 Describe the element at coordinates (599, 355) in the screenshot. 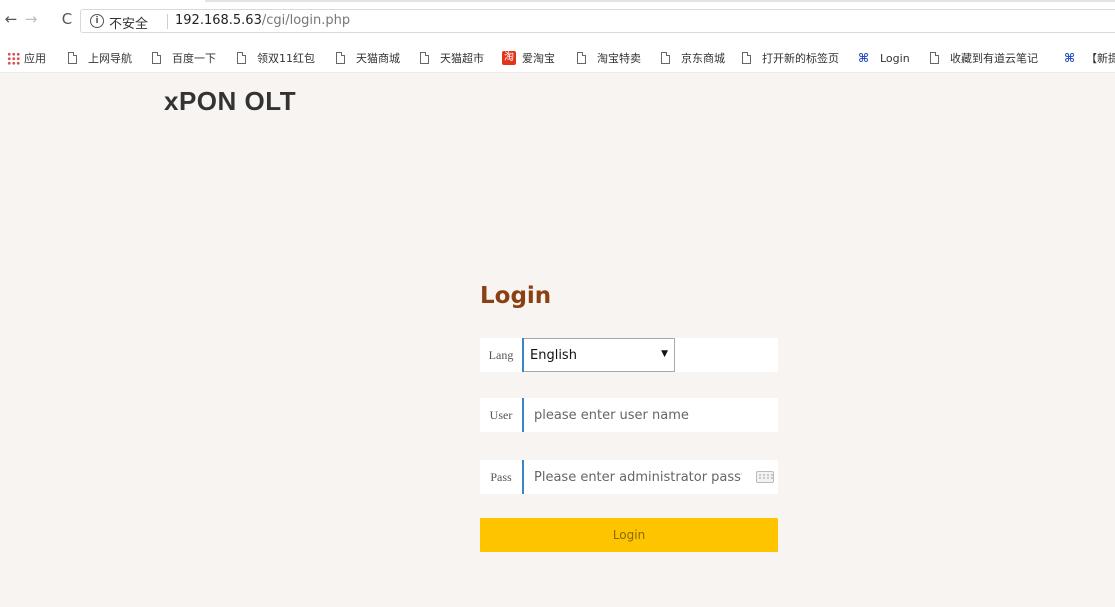

I see `language-select: English ▼` at that location.